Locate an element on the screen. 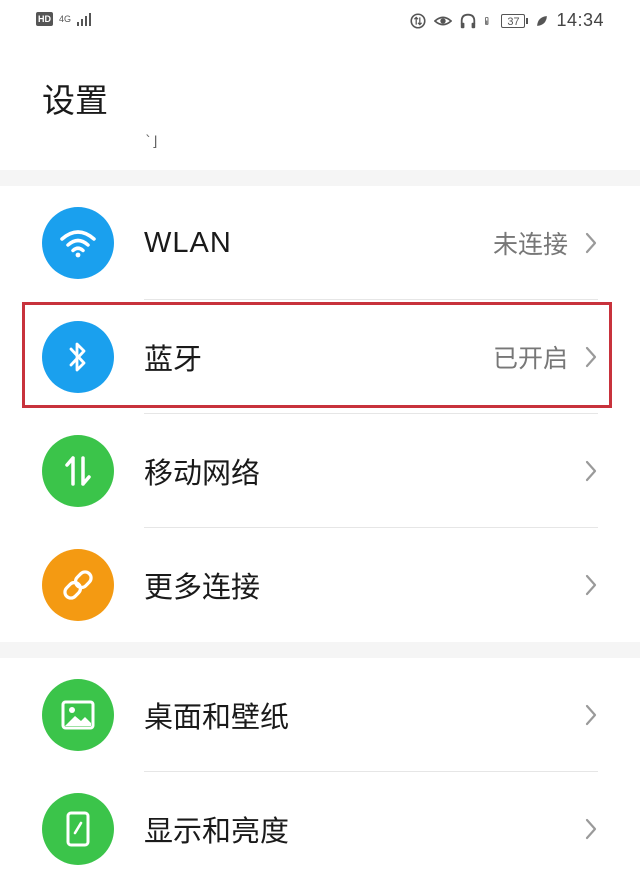 The image size is (640, 886). display-icon-badge is located at coordinates (78, 829).